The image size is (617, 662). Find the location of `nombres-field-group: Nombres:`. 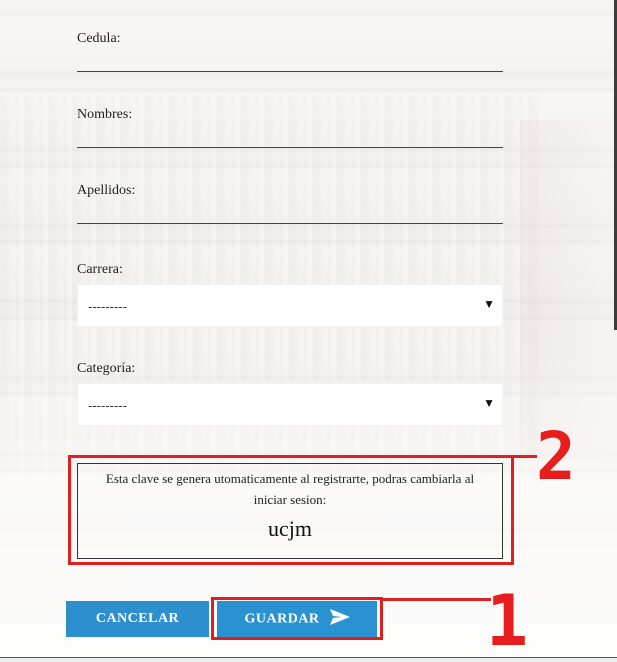

nombres-field-group: Nombres: is located at coordinates (290, 127).